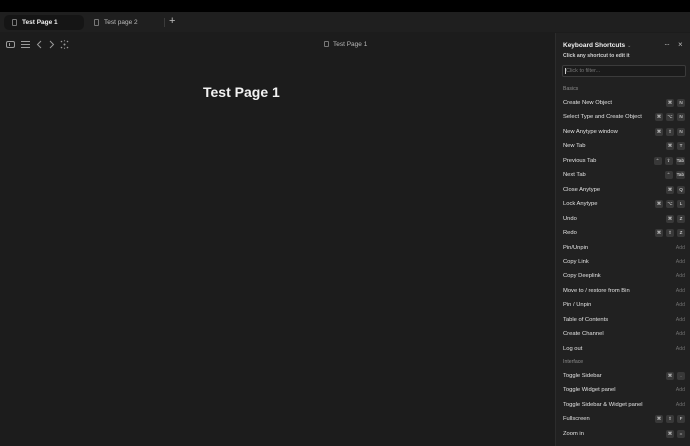 The height and width of the screenshot is (446, 690). What do you see at coordinates (624, 320) in the screenshot?
I see `shortcut-row: Table of Contents Add` at bounding box center [624, 320].